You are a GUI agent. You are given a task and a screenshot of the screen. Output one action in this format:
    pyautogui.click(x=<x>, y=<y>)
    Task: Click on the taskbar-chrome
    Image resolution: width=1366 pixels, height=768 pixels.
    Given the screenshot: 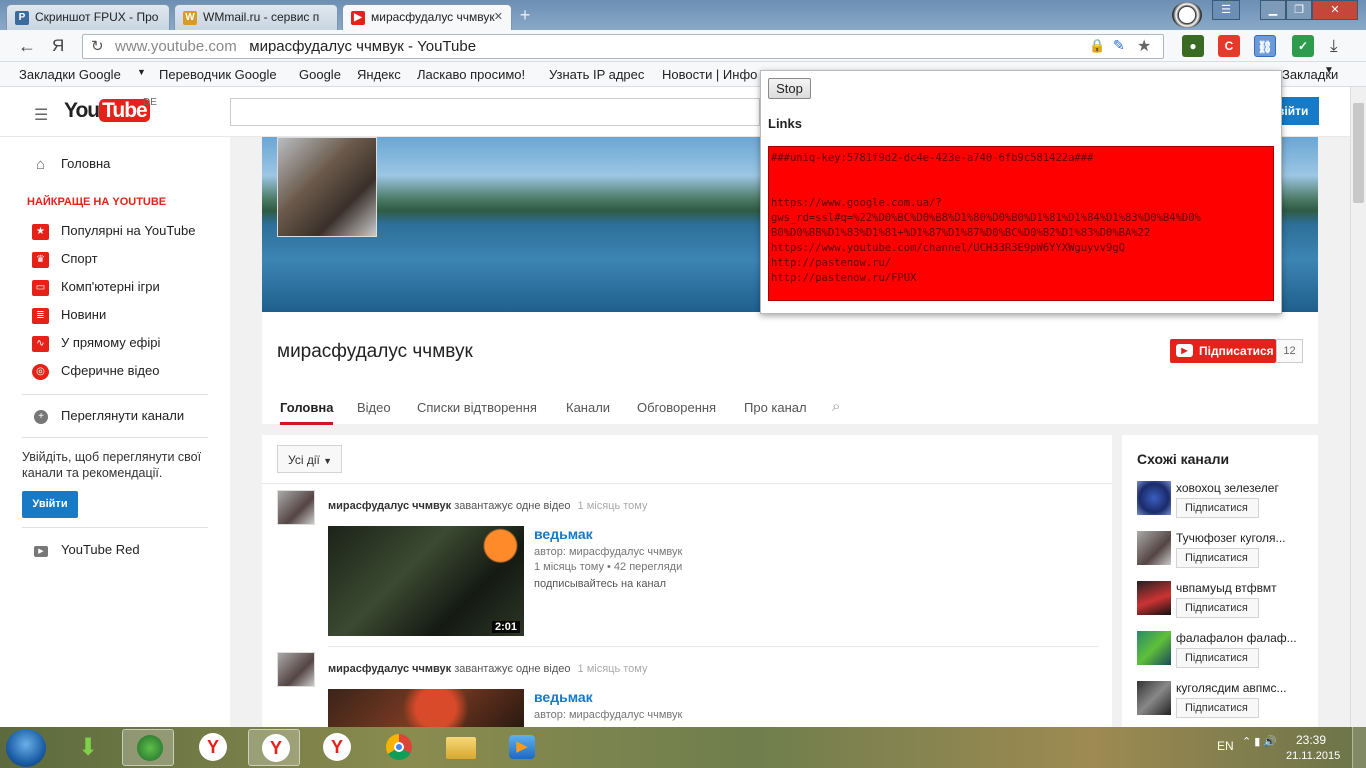 What is the action you would take?
    pyautogui.click(x=398, y=747)
    